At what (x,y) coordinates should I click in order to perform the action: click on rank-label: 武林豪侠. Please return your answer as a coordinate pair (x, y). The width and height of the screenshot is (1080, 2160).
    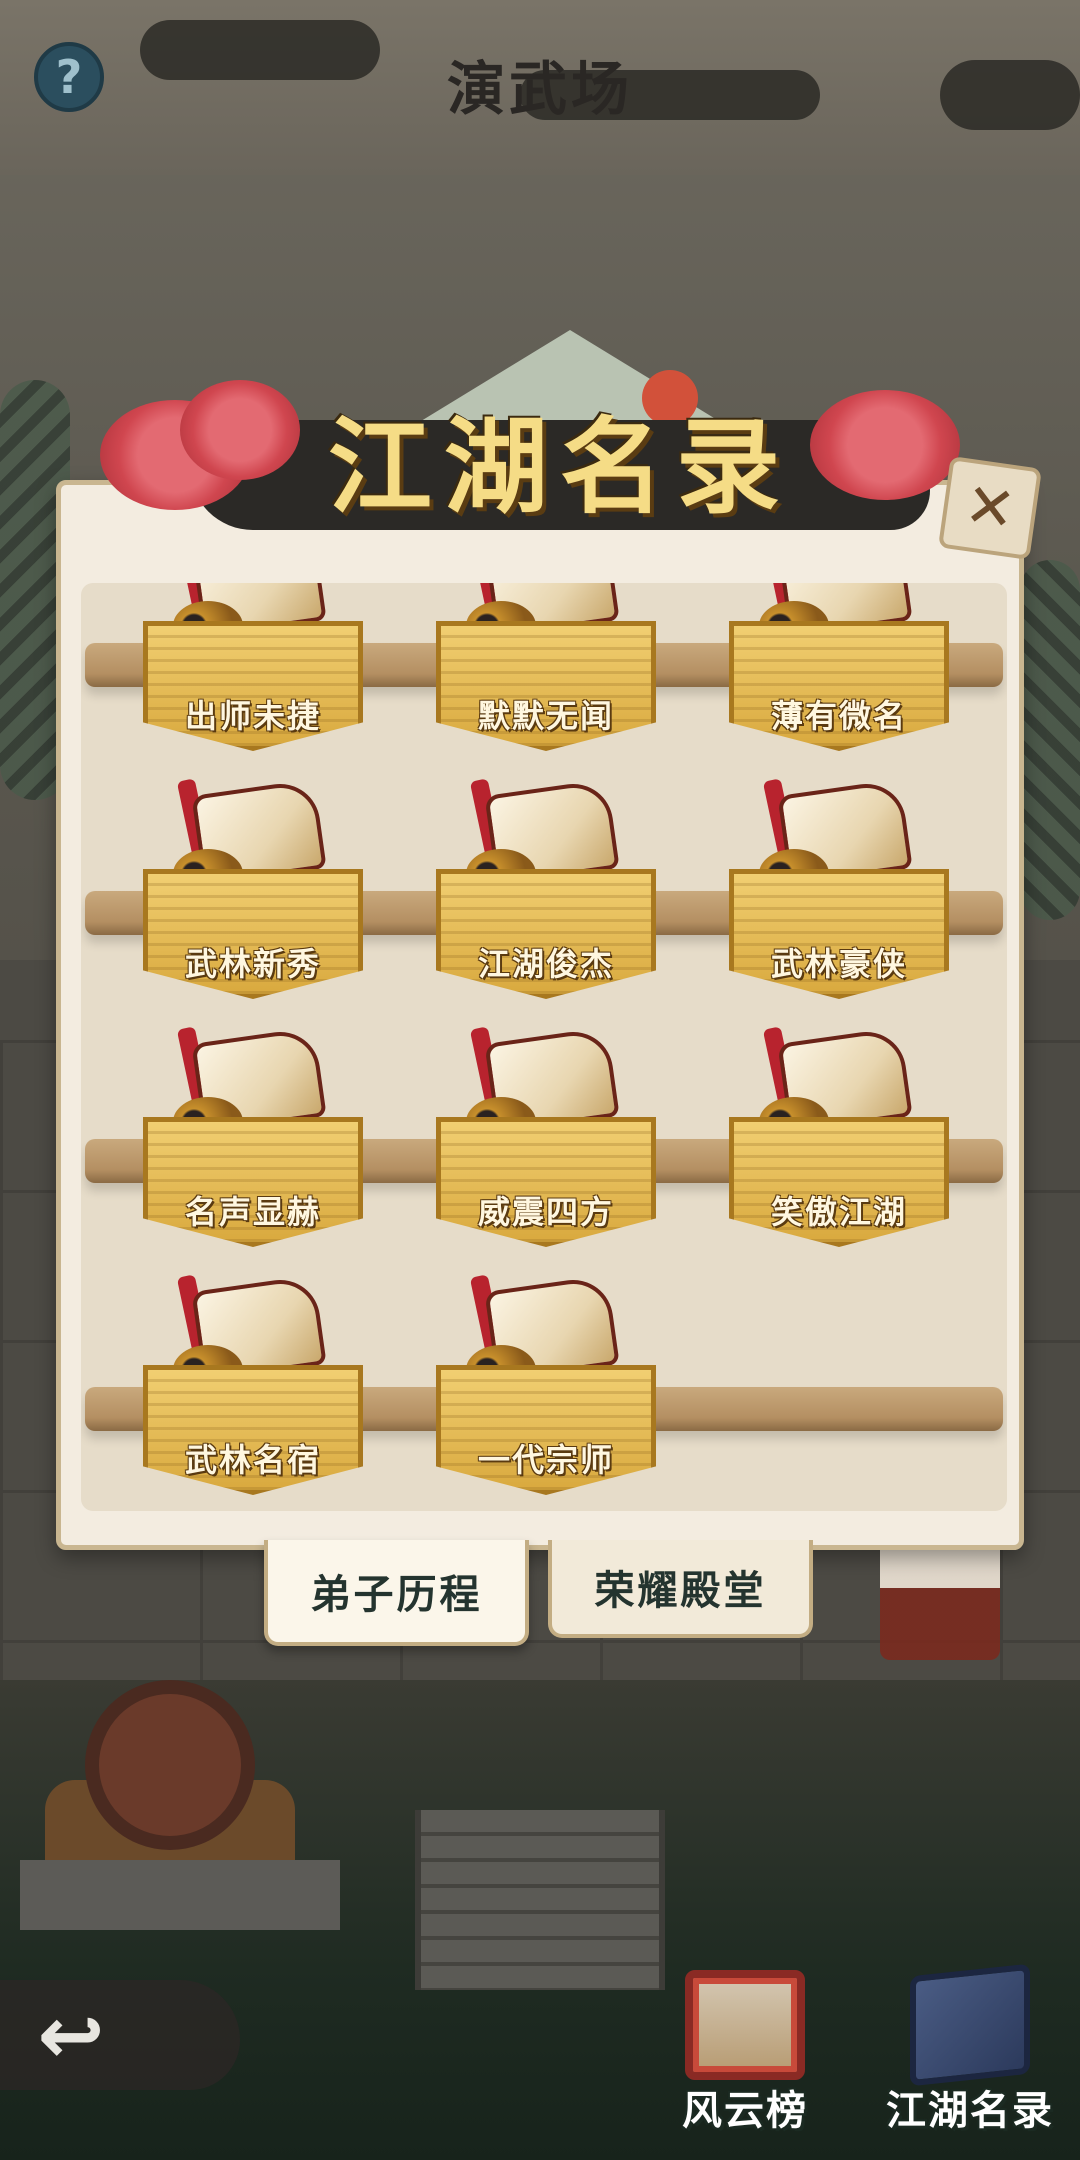
    Looking at the image, I should click on (838, 964).